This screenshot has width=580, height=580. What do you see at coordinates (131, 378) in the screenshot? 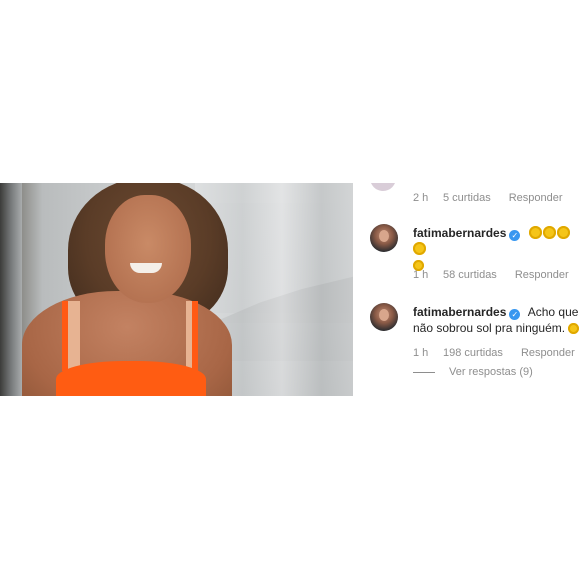
I see `orange-bikini` at bounding box center [131, 378].